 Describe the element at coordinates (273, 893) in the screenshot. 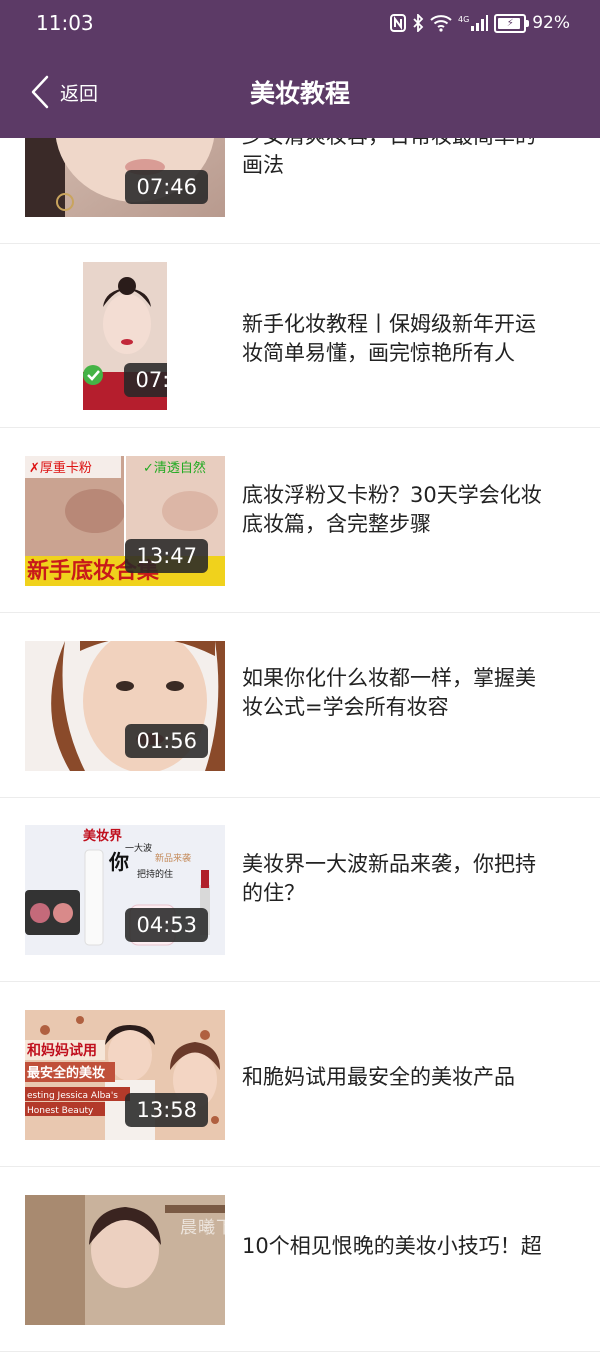

I see `video-title-line: 的住？` at that location.